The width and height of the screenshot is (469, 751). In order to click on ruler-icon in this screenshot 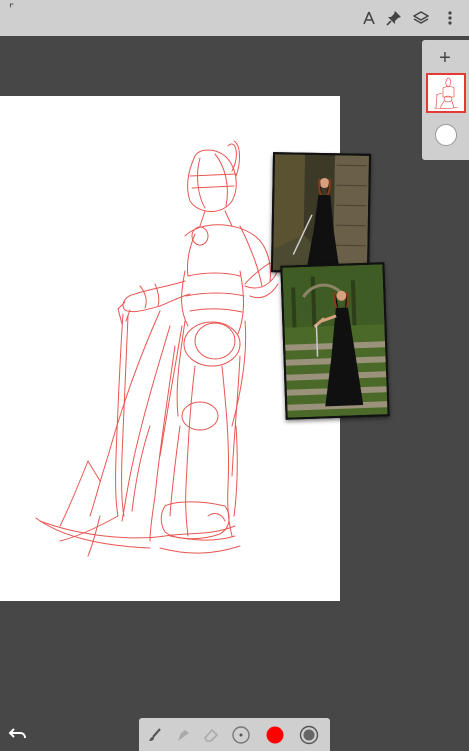, I will do `click(369, 18)`.